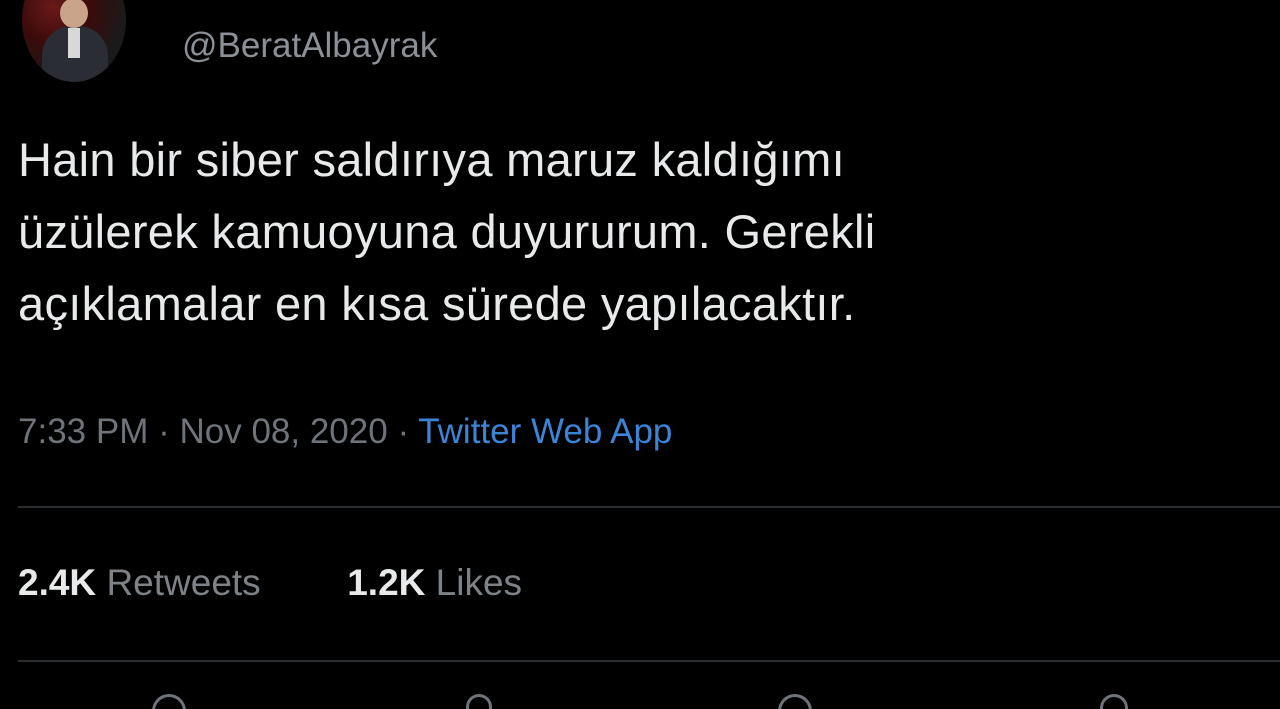  I want to click on likes-label: Likes, so click(479, 582).